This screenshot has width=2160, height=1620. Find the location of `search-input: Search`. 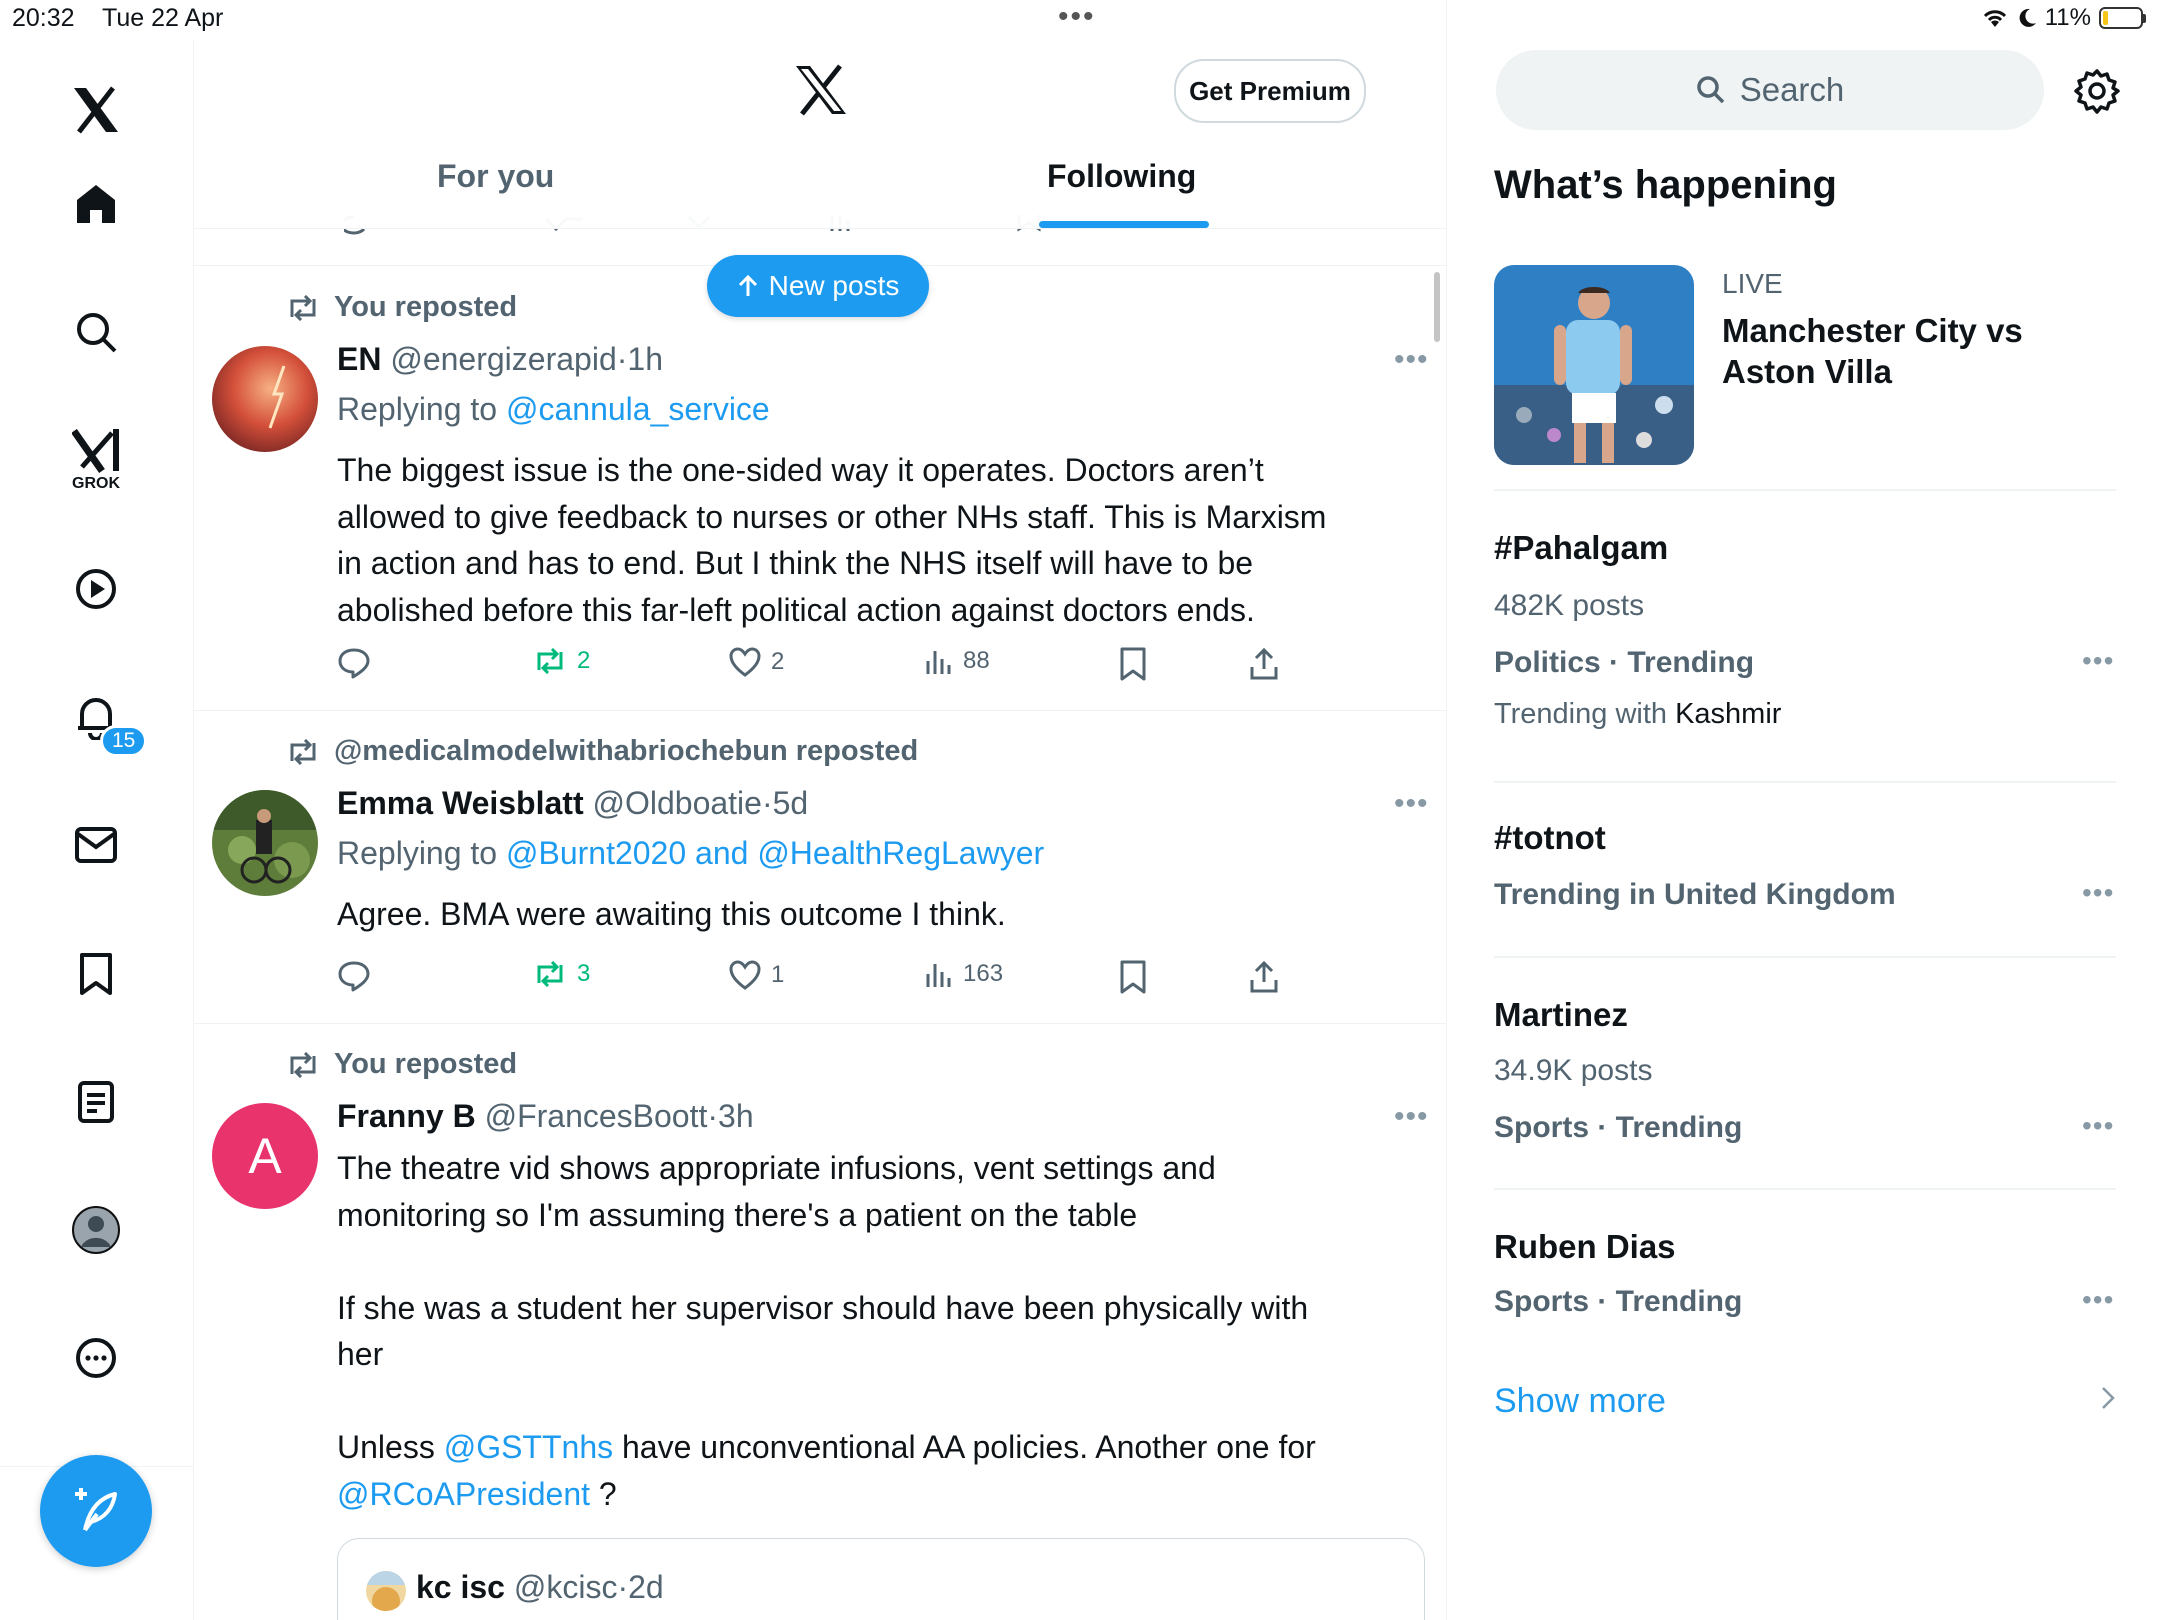

search-input: Search is located at coordinates (1770, 90).